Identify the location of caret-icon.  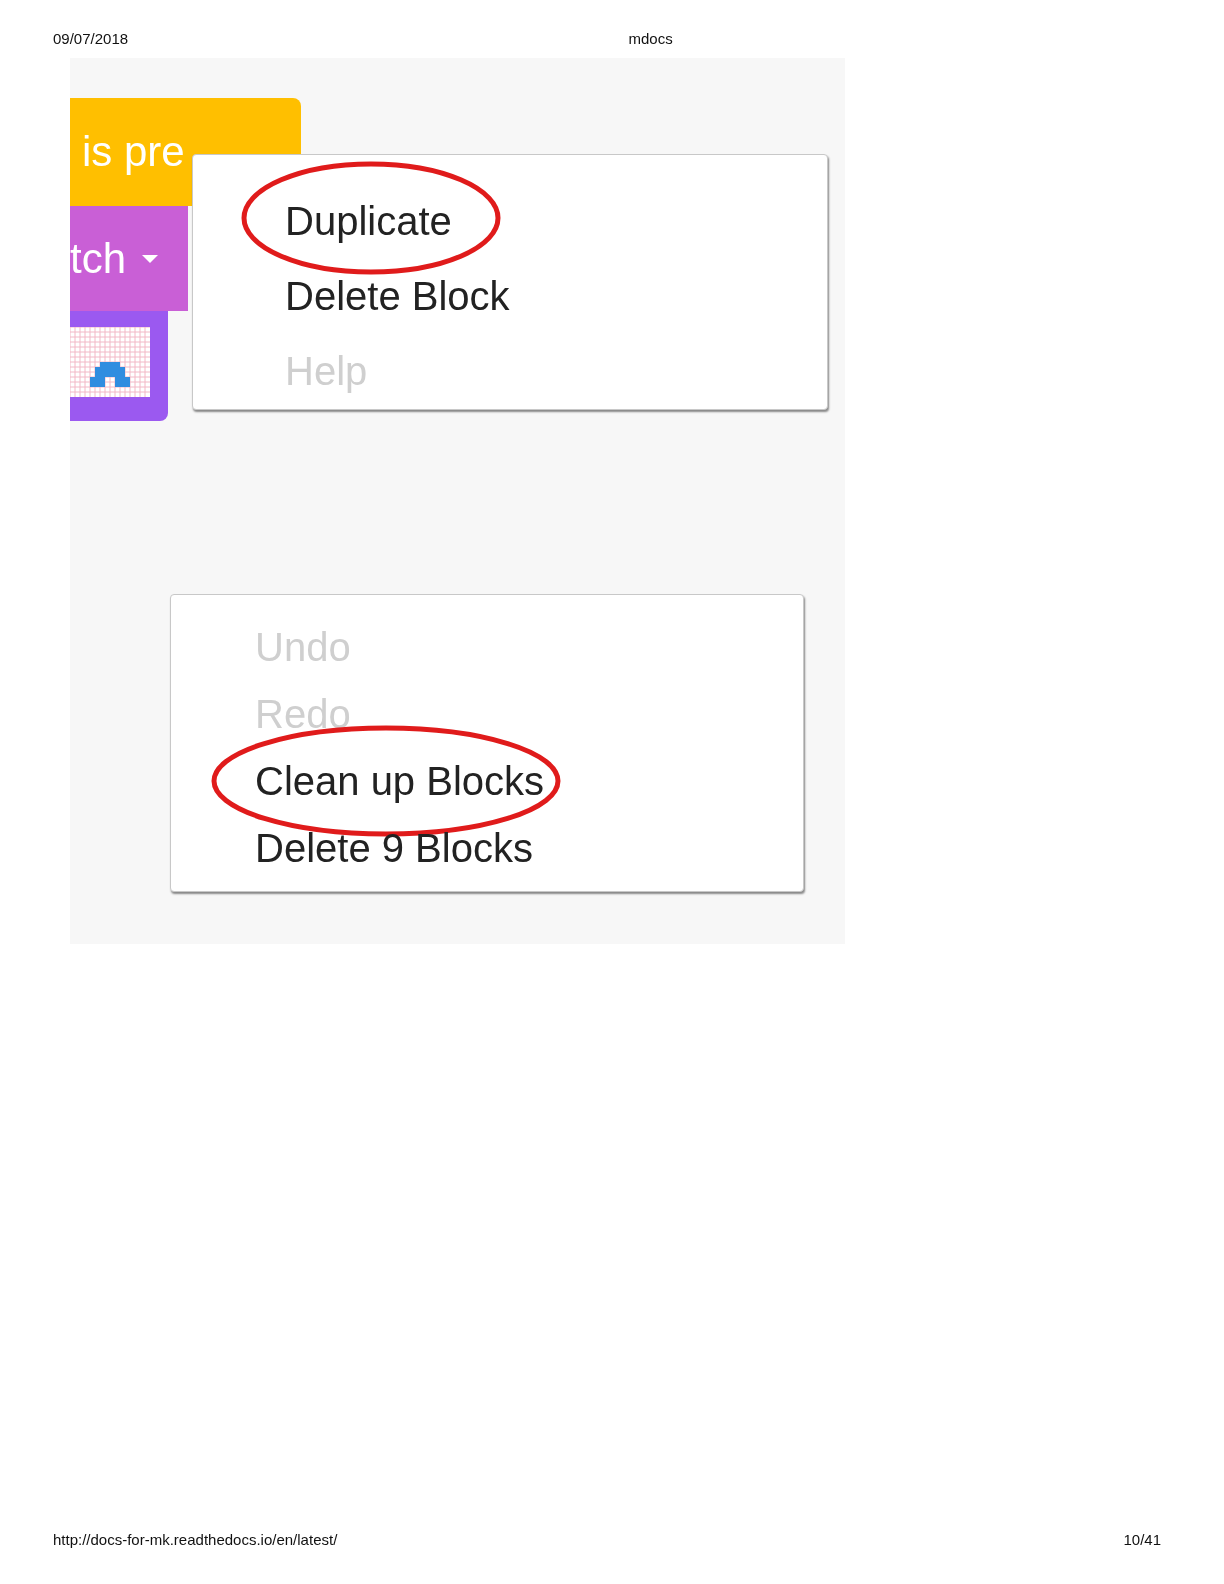
(150, 258).